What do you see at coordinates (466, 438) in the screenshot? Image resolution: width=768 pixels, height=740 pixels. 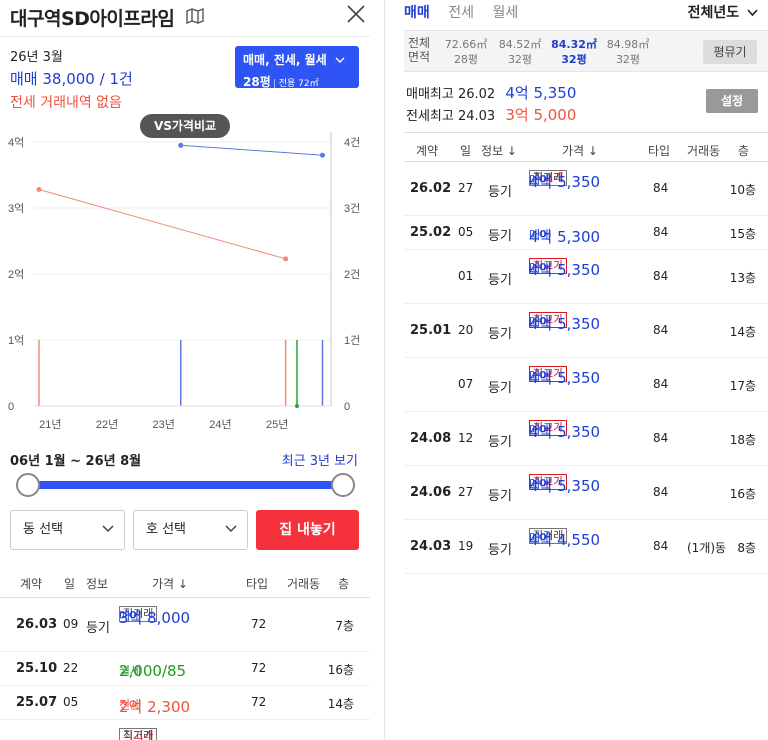 I see `day: 12` at bounding box center [466, 438].